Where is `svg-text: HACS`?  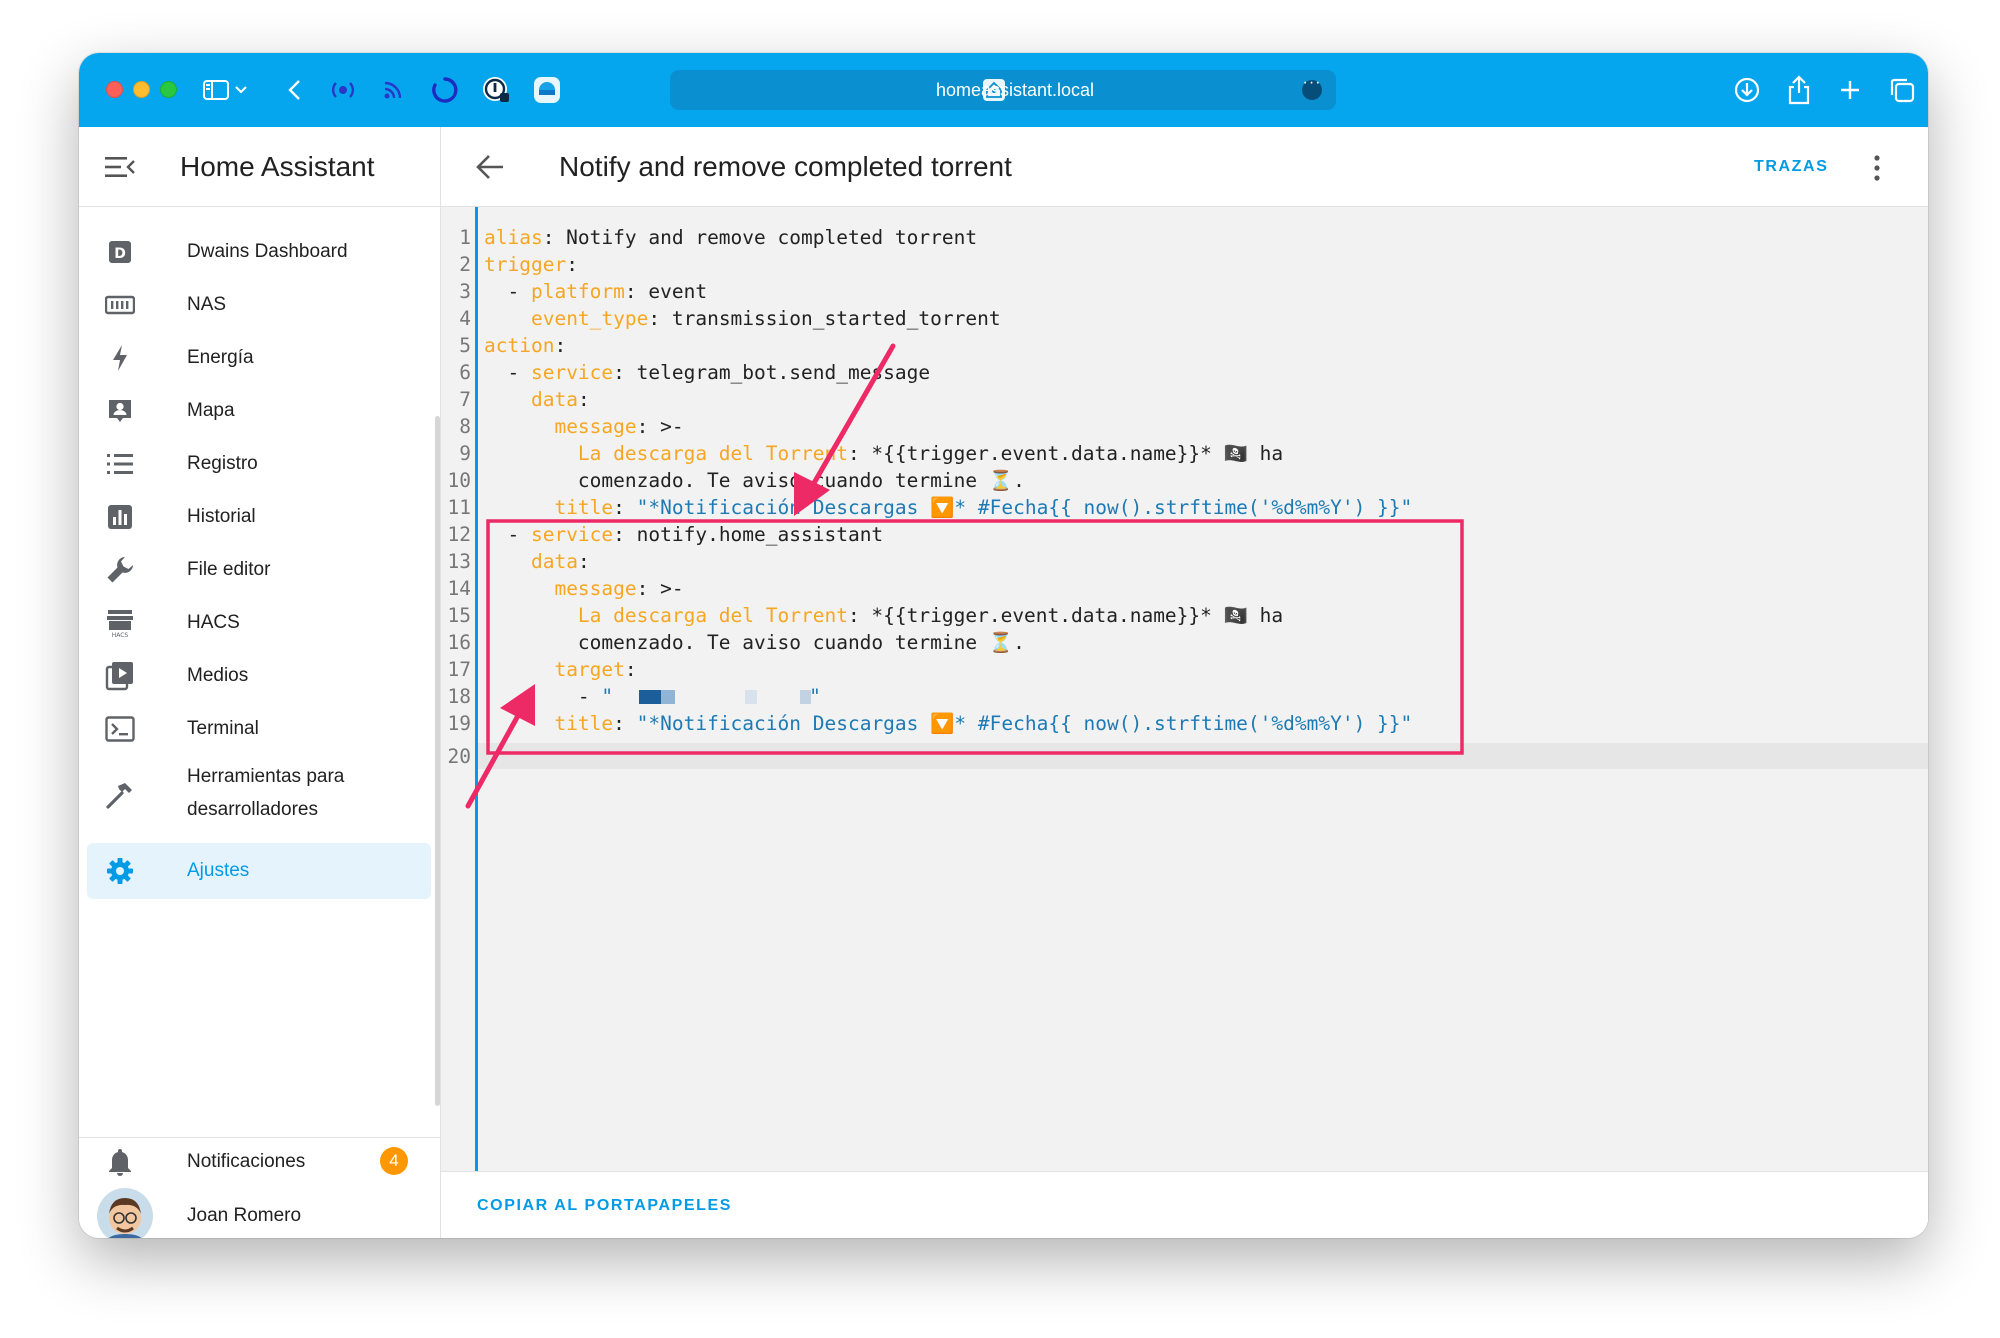
svg-text: HACS is located at coordinates (120, 635).